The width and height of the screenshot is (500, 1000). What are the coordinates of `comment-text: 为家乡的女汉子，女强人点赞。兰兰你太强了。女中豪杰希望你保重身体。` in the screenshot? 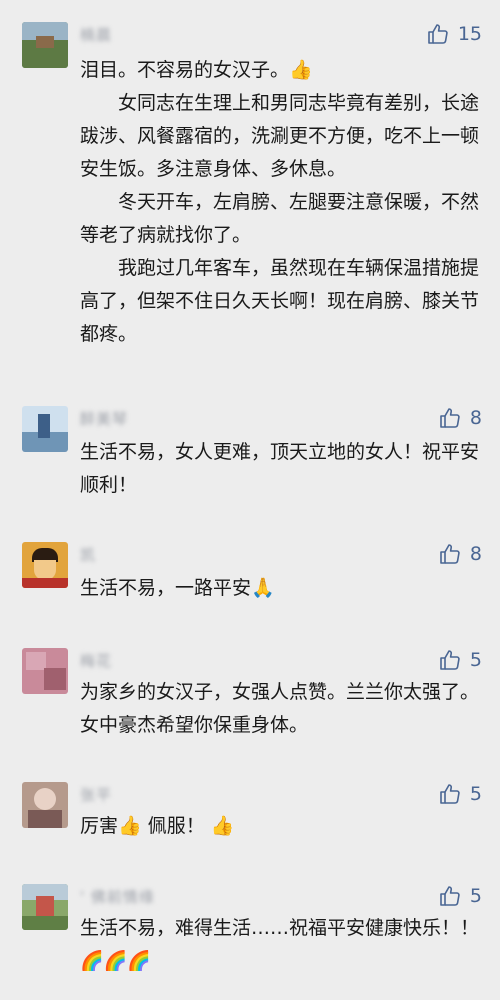 It's located at (280, 709).